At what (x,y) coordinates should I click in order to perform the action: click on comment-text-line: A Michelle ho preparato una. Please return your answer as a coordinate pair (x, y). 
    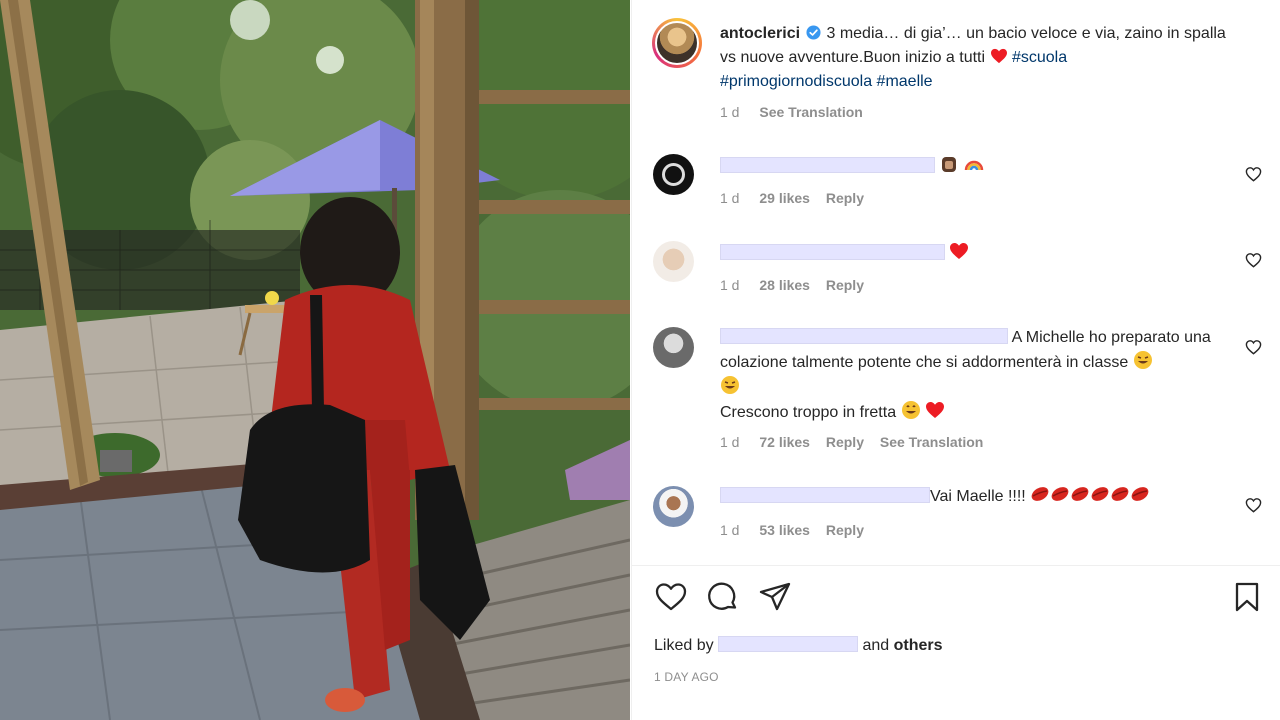
    Looking at the image, I should click on (1111, 337).